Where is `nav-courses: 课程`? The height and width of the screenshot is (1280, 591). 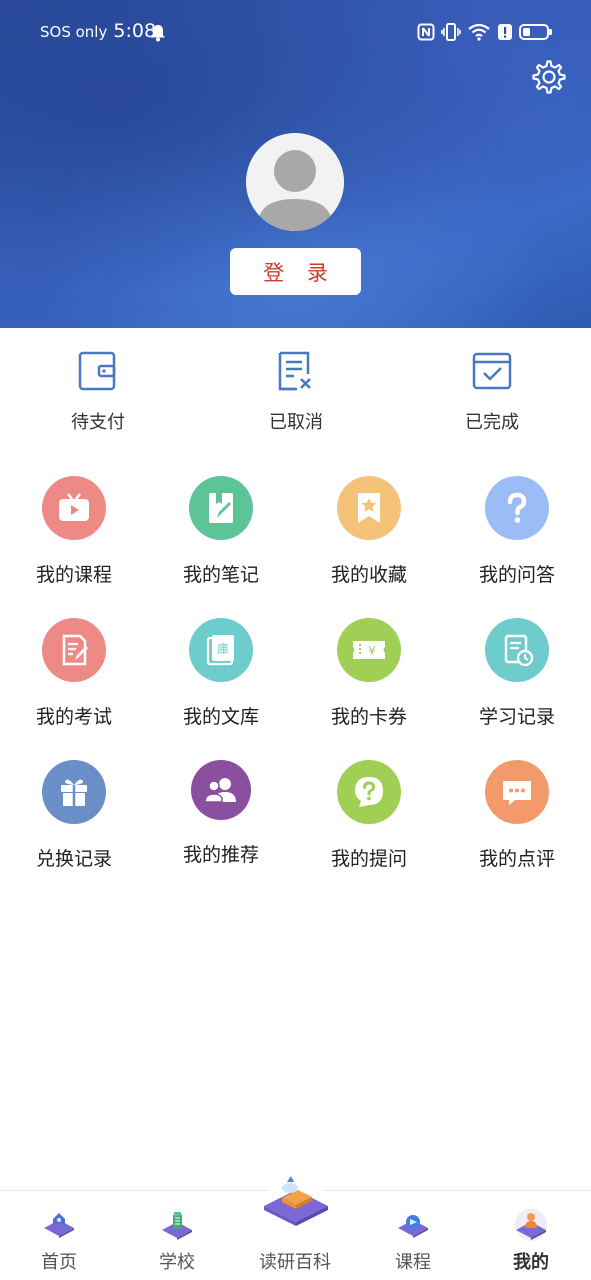
nav-courses: 课程 is located at coordinates (413, 1235).